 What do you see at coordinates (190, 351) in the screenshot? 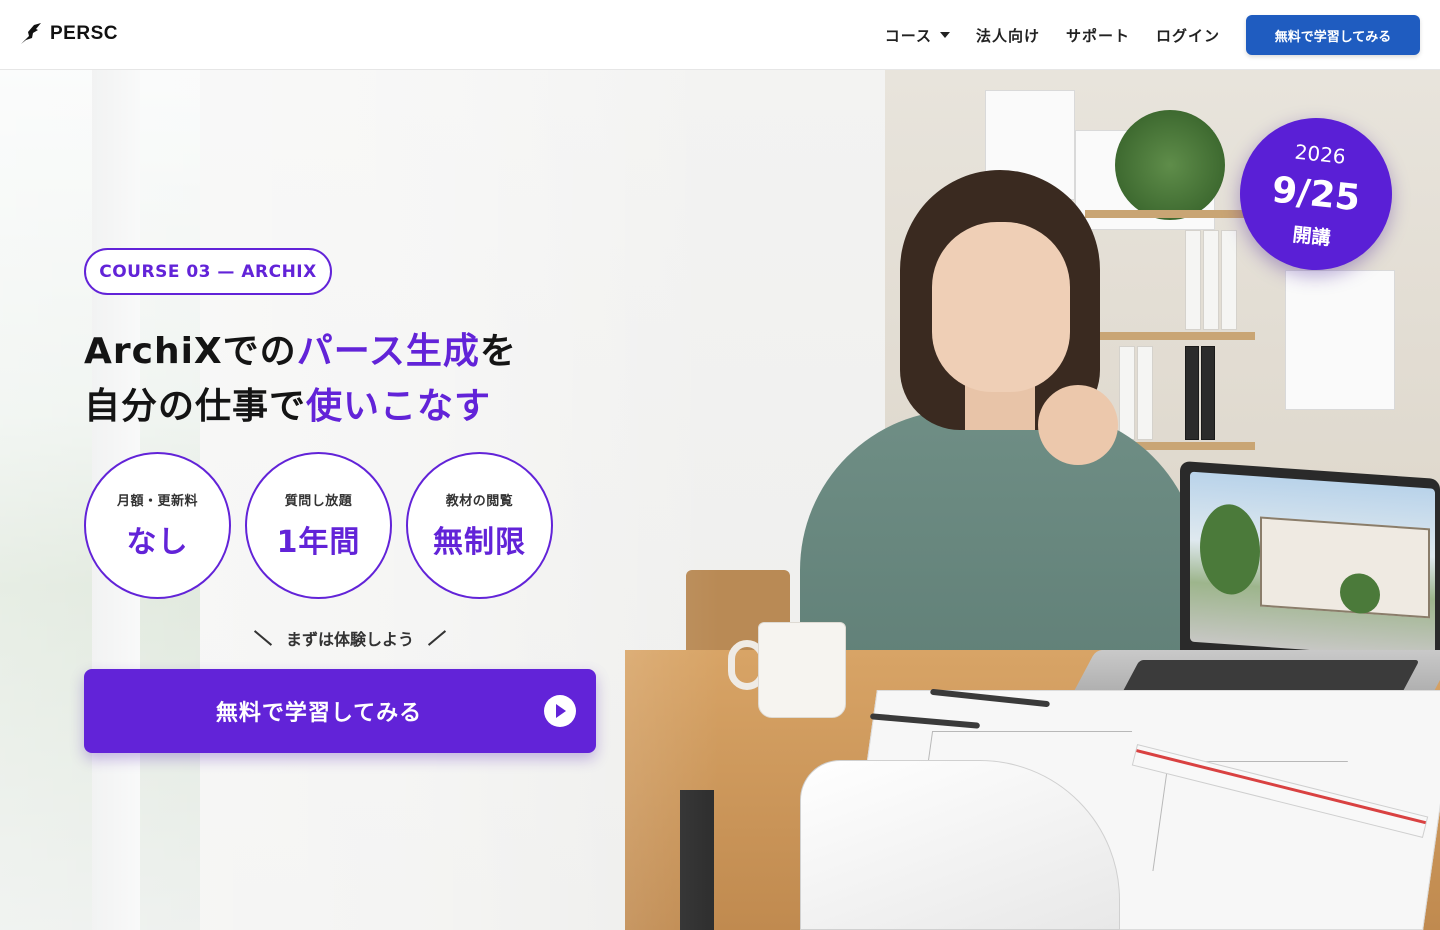
I see `headline-text: ArchiXでの` at bounding box center [190, 351].